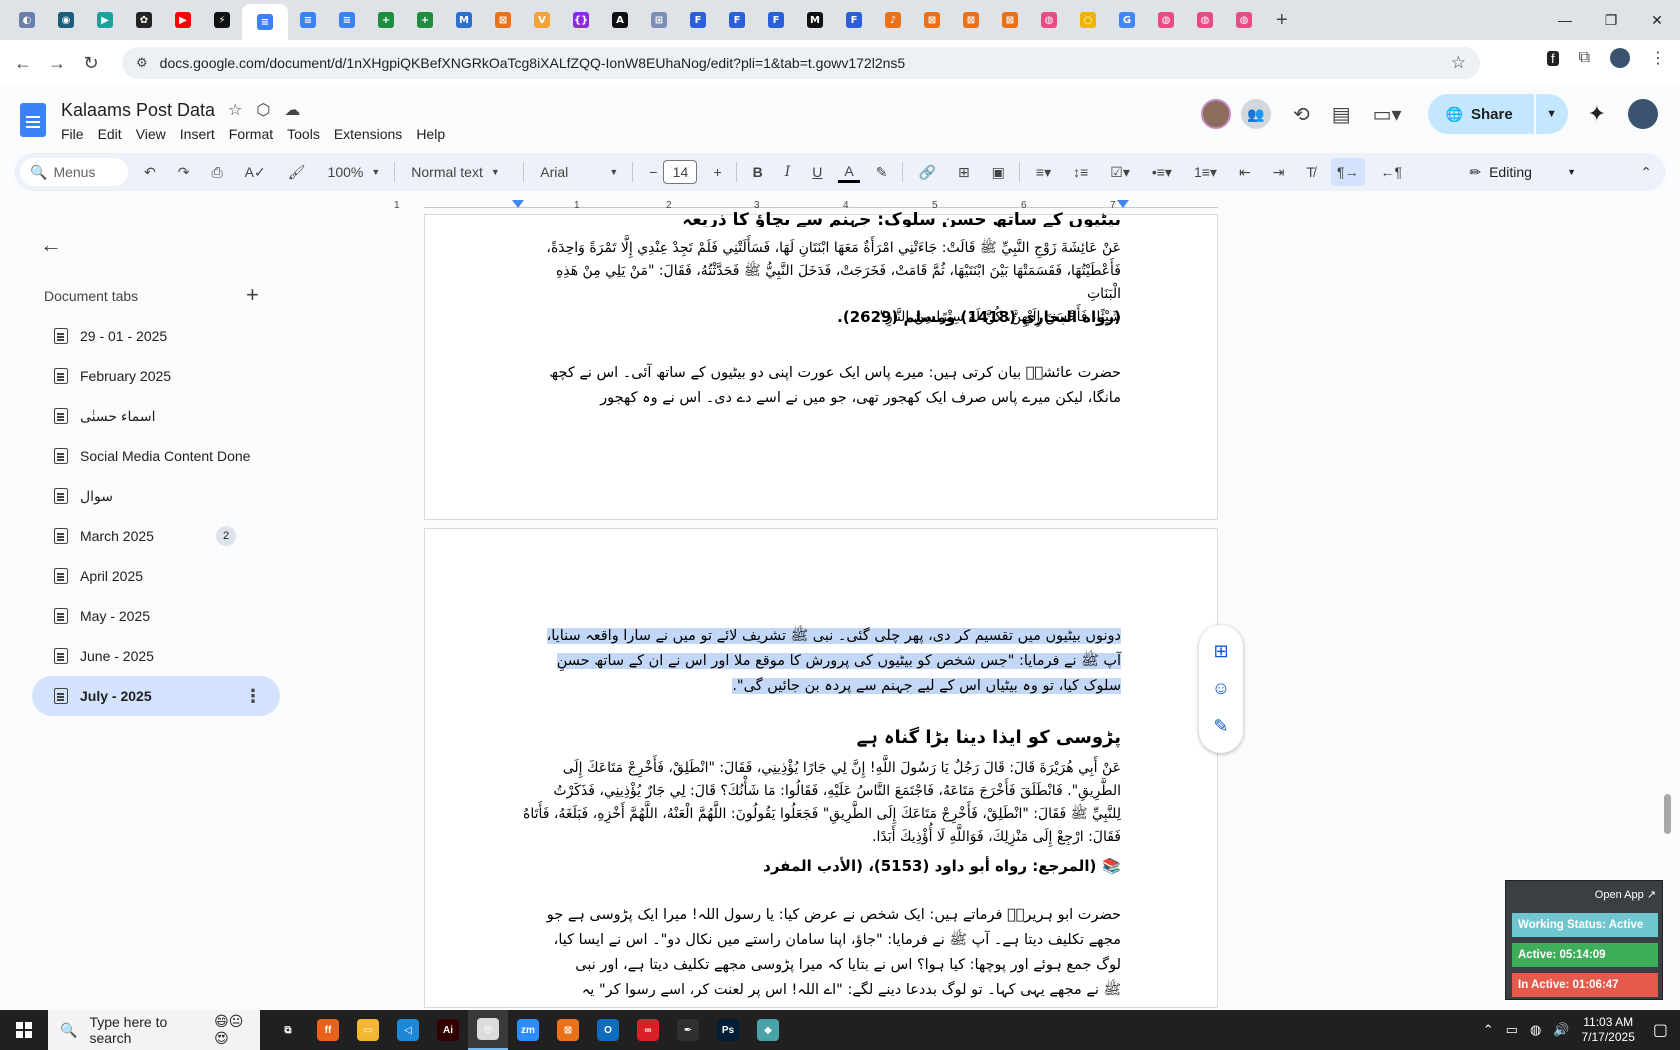  What do you see at coordinates (1255, 114) in the screenshot?
I see `meet-presence-icon: 👥` at bounding box center [1255, 114].